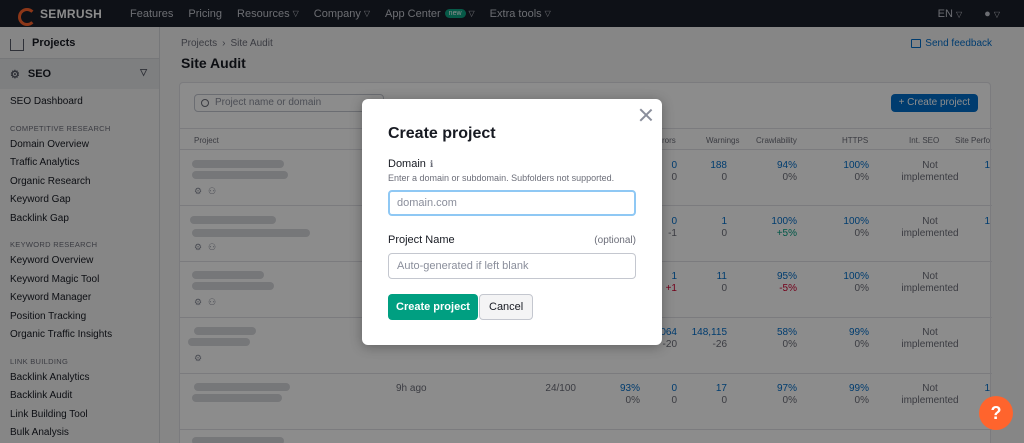  Describe the element at coordinates (427, 203) in the screenshot. I see `domain-placeholder: domain.com` at that location.